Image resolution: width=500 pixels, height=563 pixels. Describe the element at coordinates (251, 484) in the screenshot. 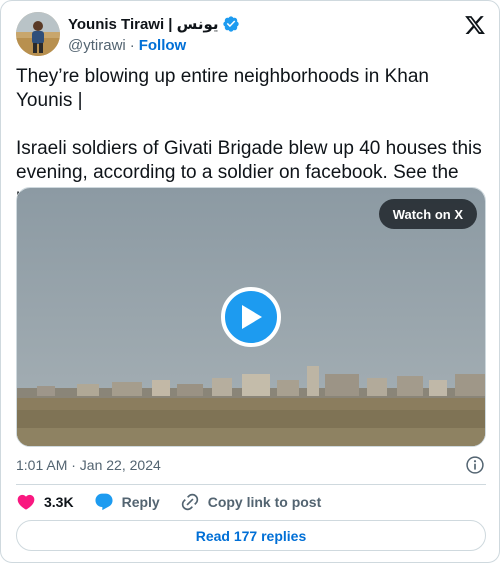

I see `divider` at that location.